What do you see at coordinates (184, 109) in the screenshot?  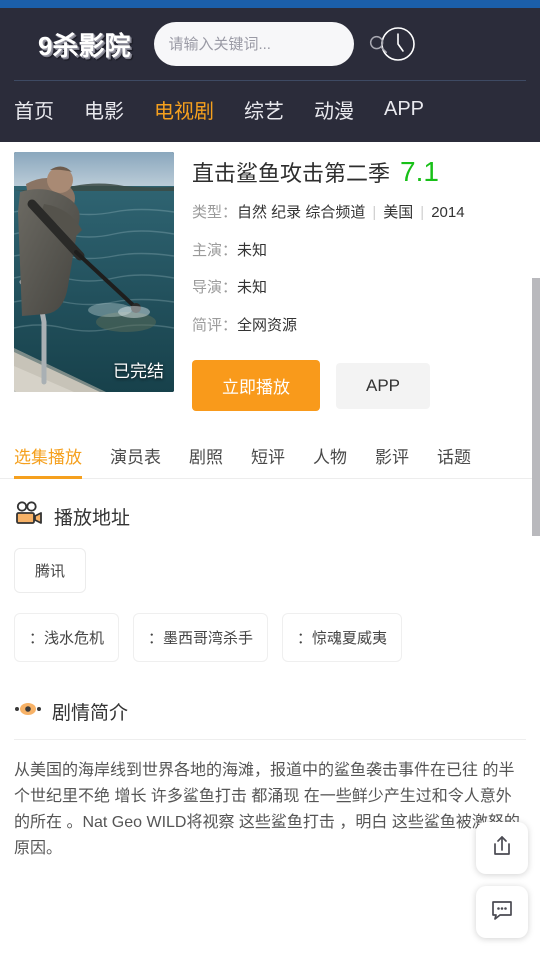 I see `nav-item-tv: 电视剧` at bounding box center [184, 109].